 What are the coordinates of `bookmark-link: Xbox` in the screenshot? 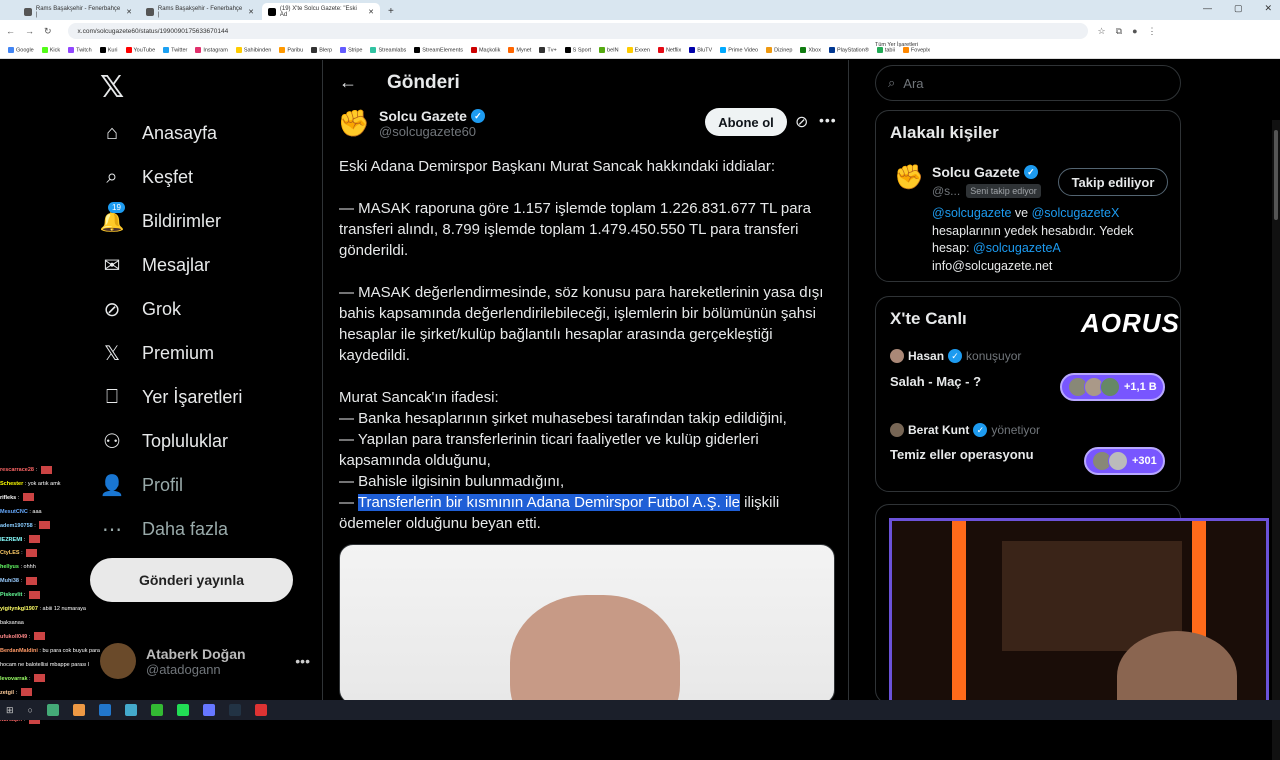 It's located at (810, 49).